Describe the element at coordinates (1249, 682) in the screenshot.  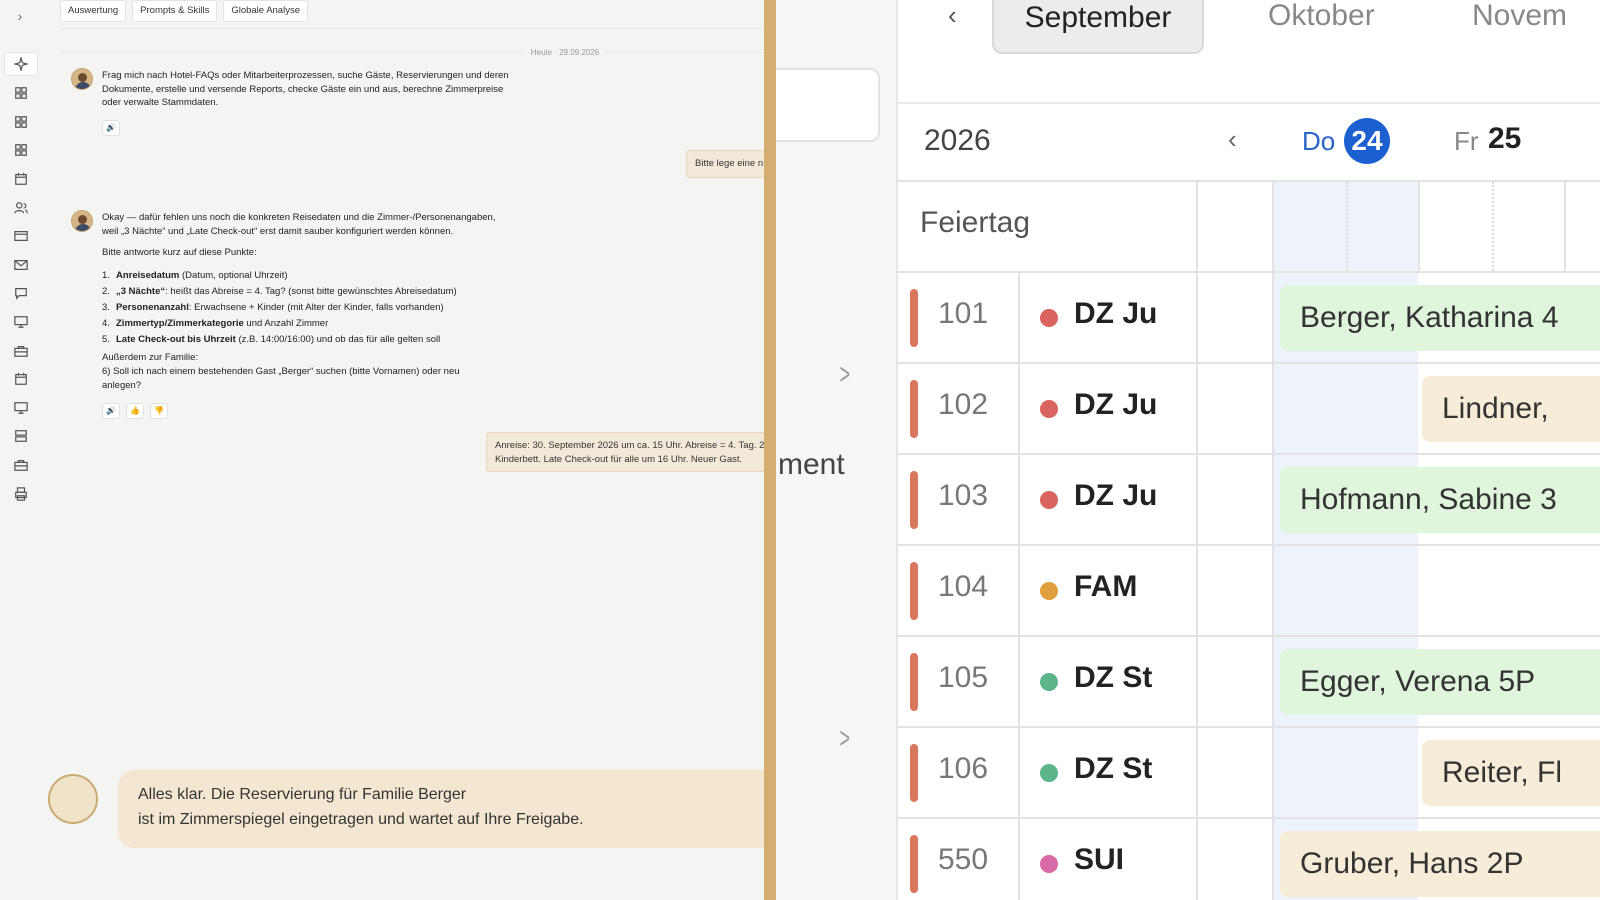
I see `table-row: 105 DZ St Egger, Verena 5P` at that location.